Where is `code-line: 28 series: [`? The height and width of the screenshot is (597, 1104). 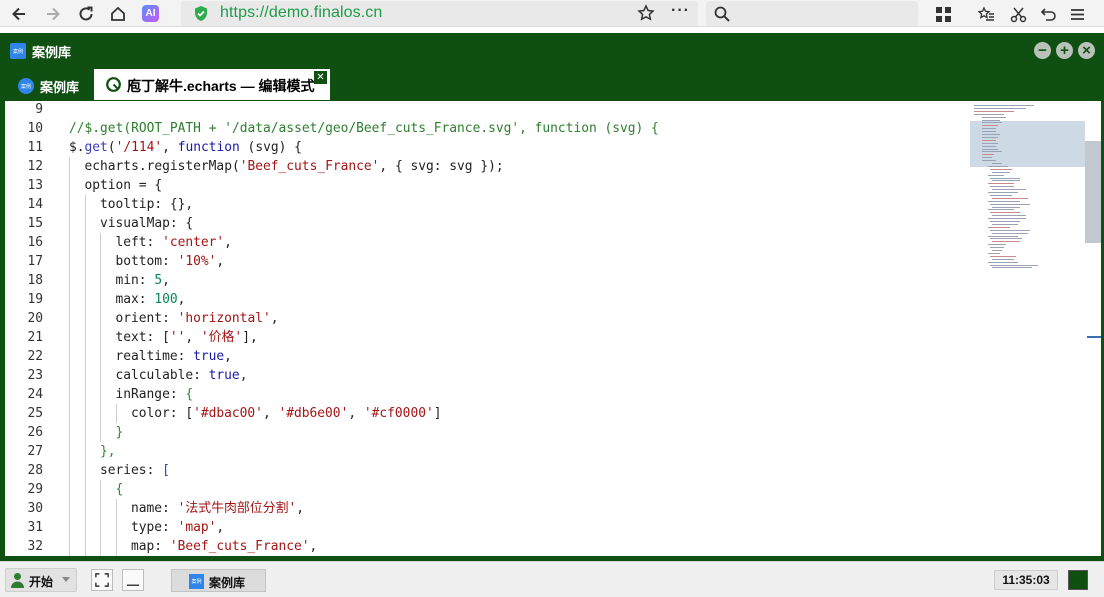 code-line: 28 series: [ is located at coordinates (485, 470).